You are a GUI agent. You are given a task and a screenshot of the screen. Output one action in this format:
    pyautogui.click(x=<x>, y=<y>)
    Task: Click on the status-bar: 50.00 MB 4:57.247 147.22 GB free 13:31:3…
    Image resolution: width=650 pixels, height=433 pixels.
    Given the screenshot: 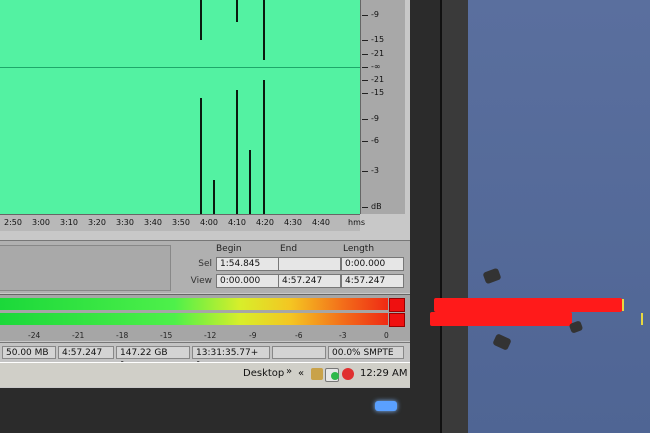 What is the action you would take?
    pyautogui.click(x=205, y=356)
    